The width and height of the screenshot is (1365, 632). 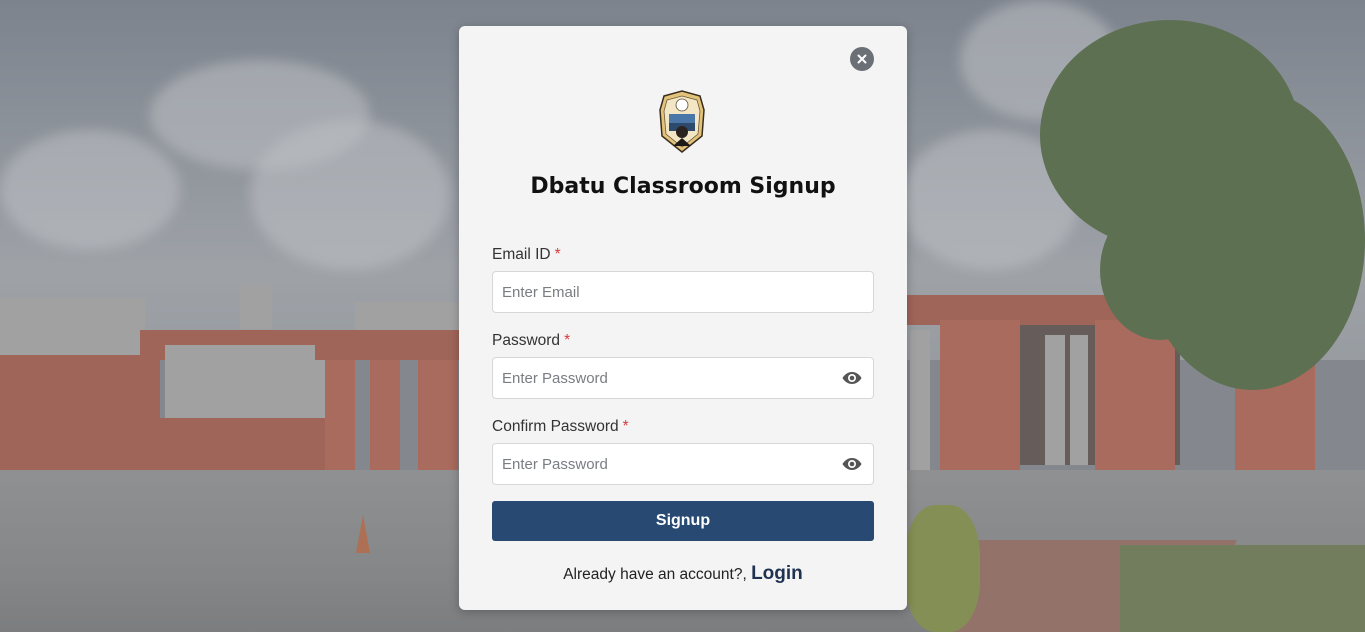 What do you see at coordinates (682, 121) in the screenshot?
I see `university-crest-logo` at bounding box center [682, 121].